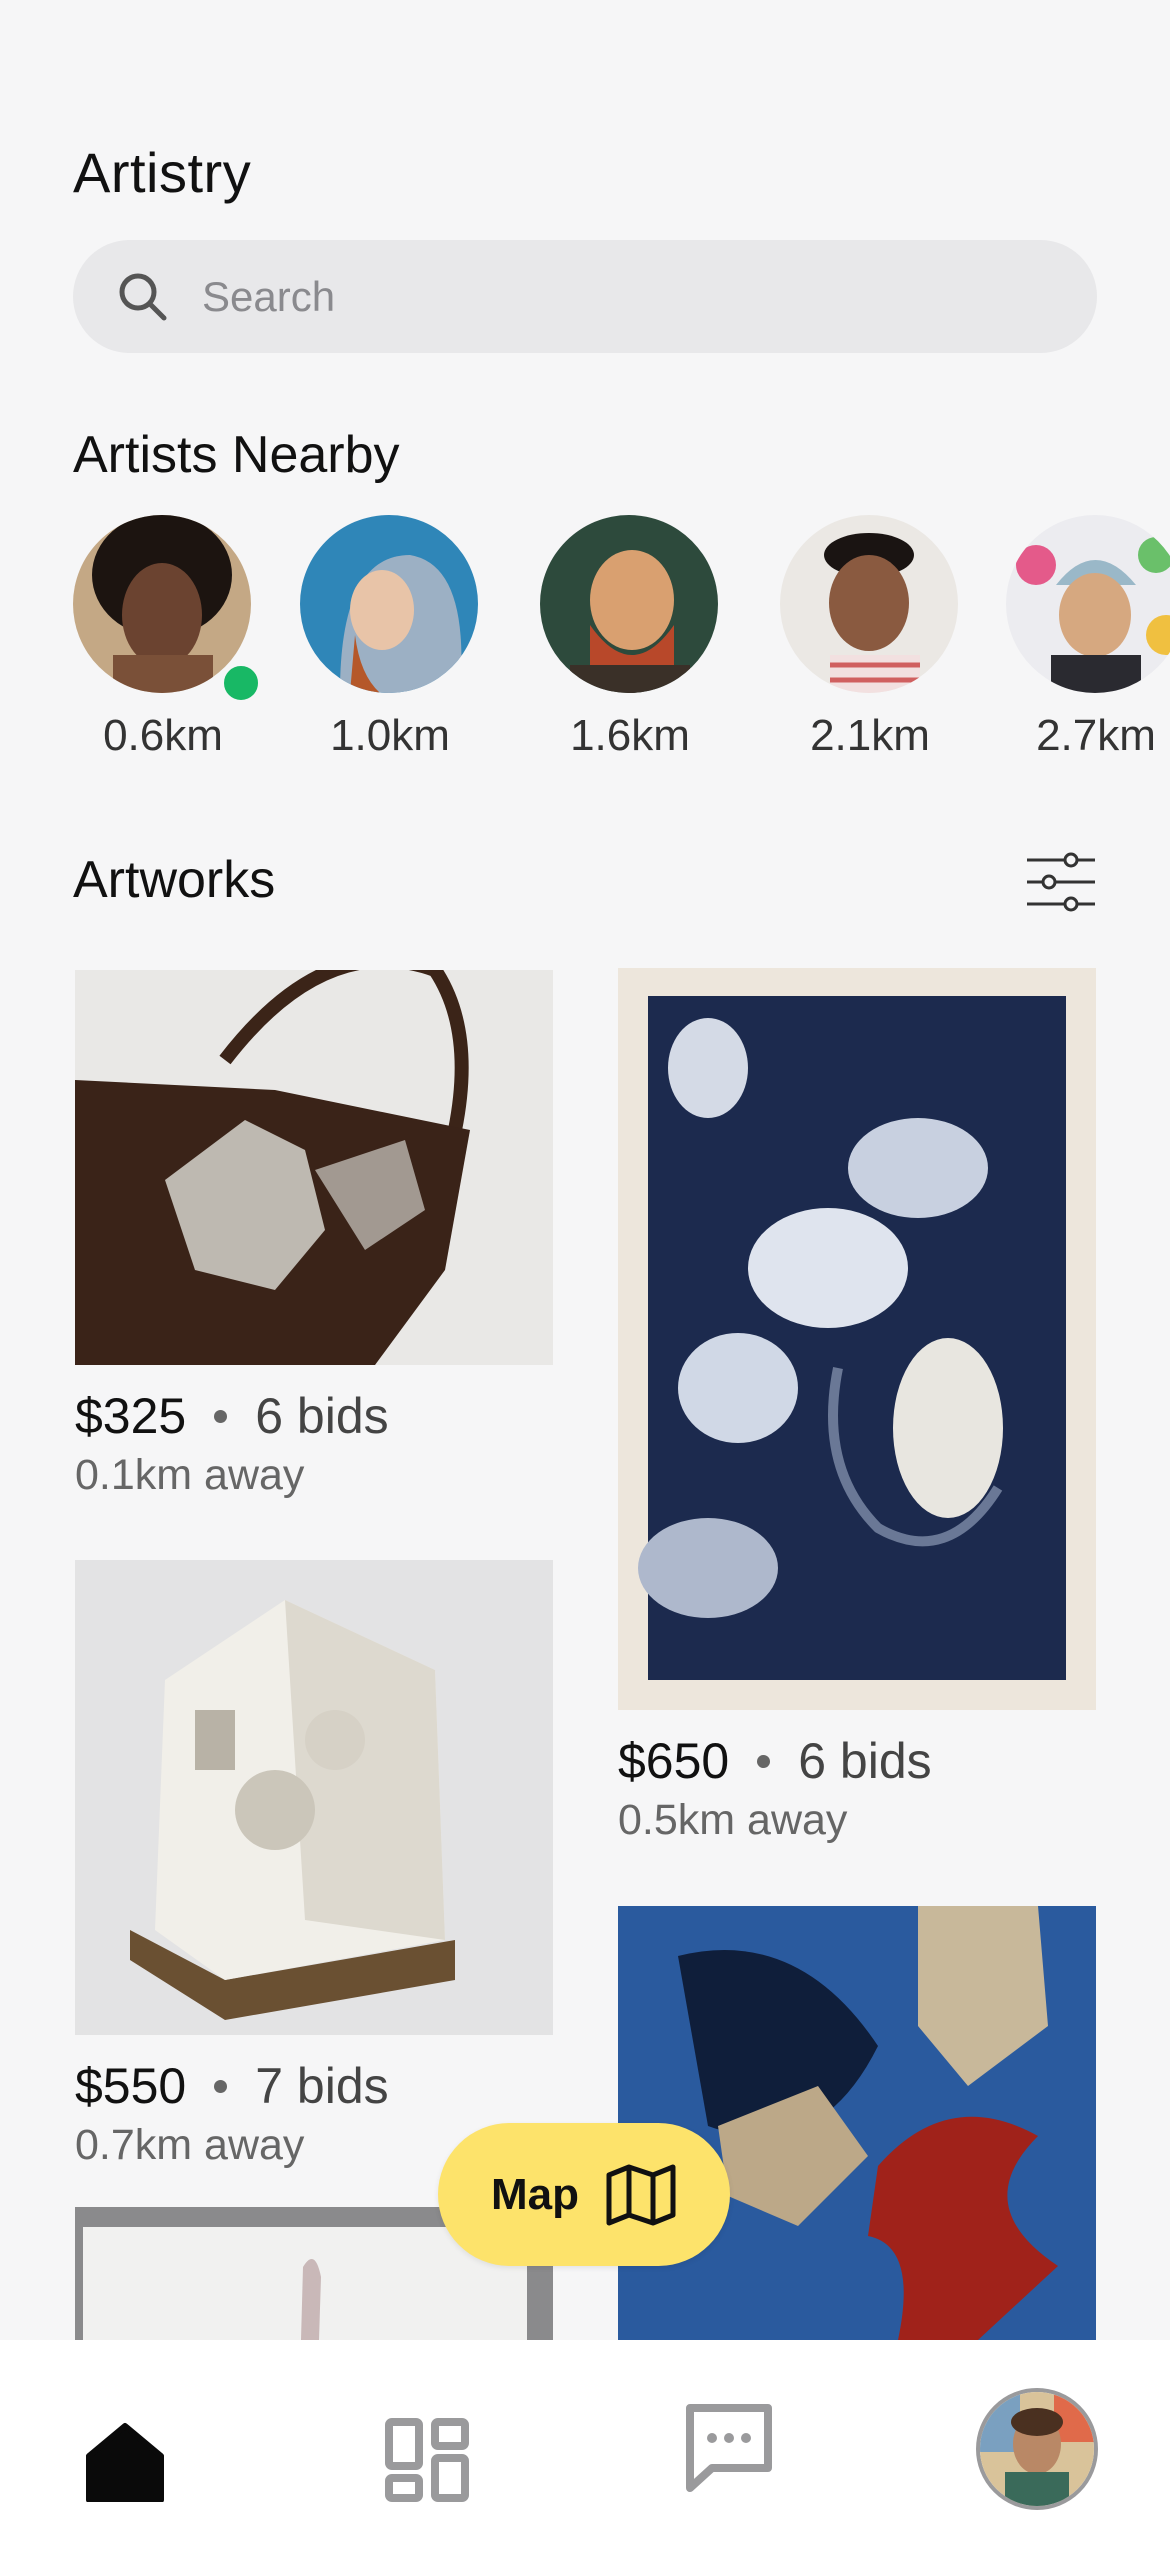 This screenshot has width=1170, height=2556. Describe the element at coordinates (641, 2194) in the screenshot. I see `map-icon` at that location.